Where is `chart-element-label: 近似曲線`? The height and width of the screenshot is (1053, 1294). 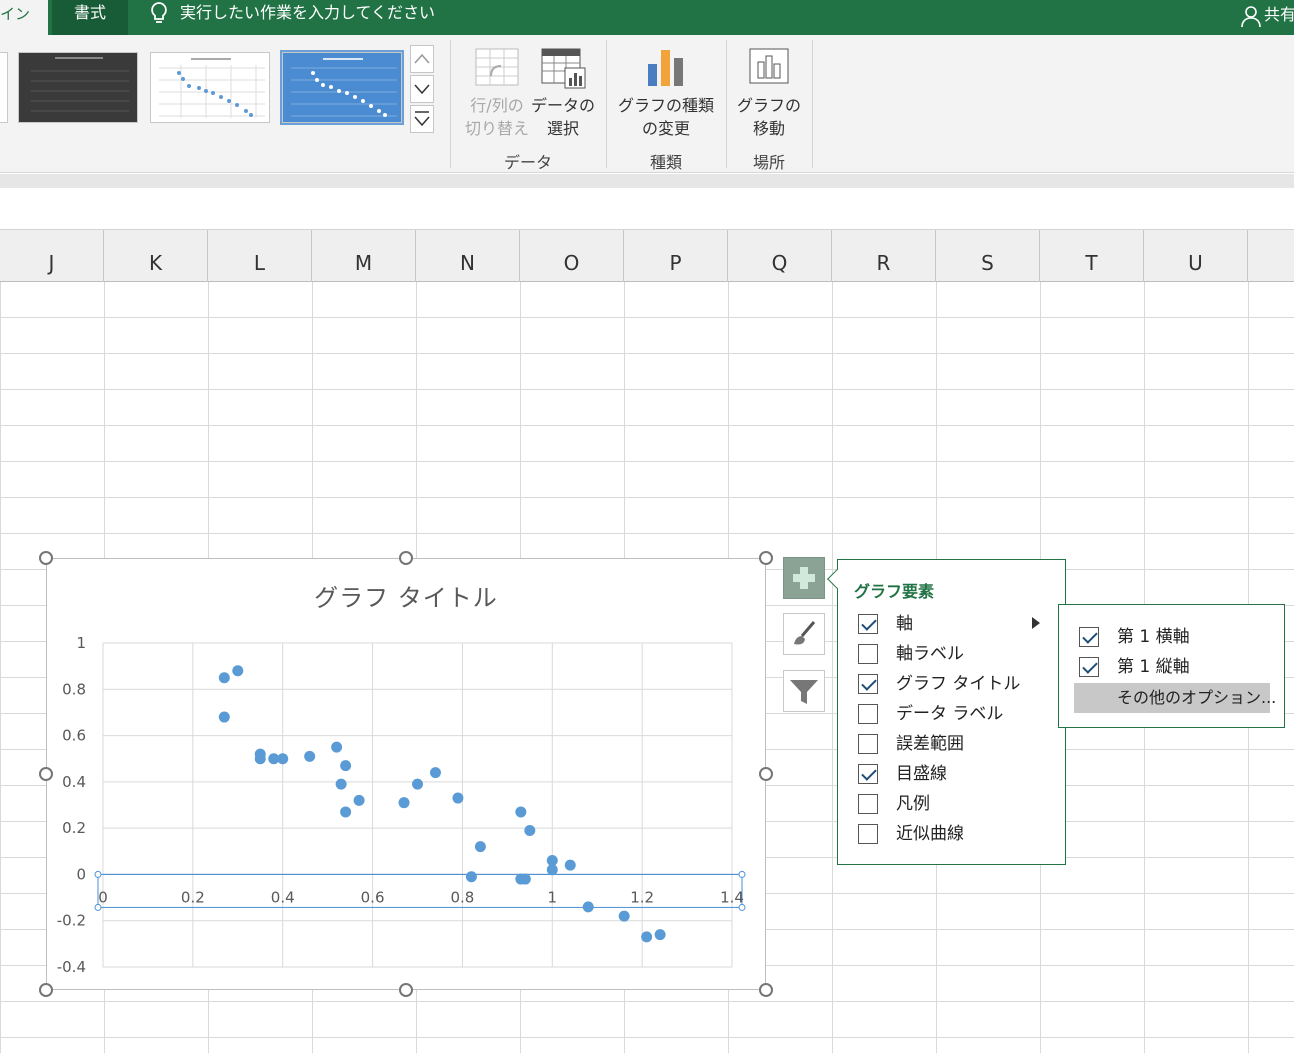
chart-element-label: 近似曲線 is located at coordinates (930, 834).